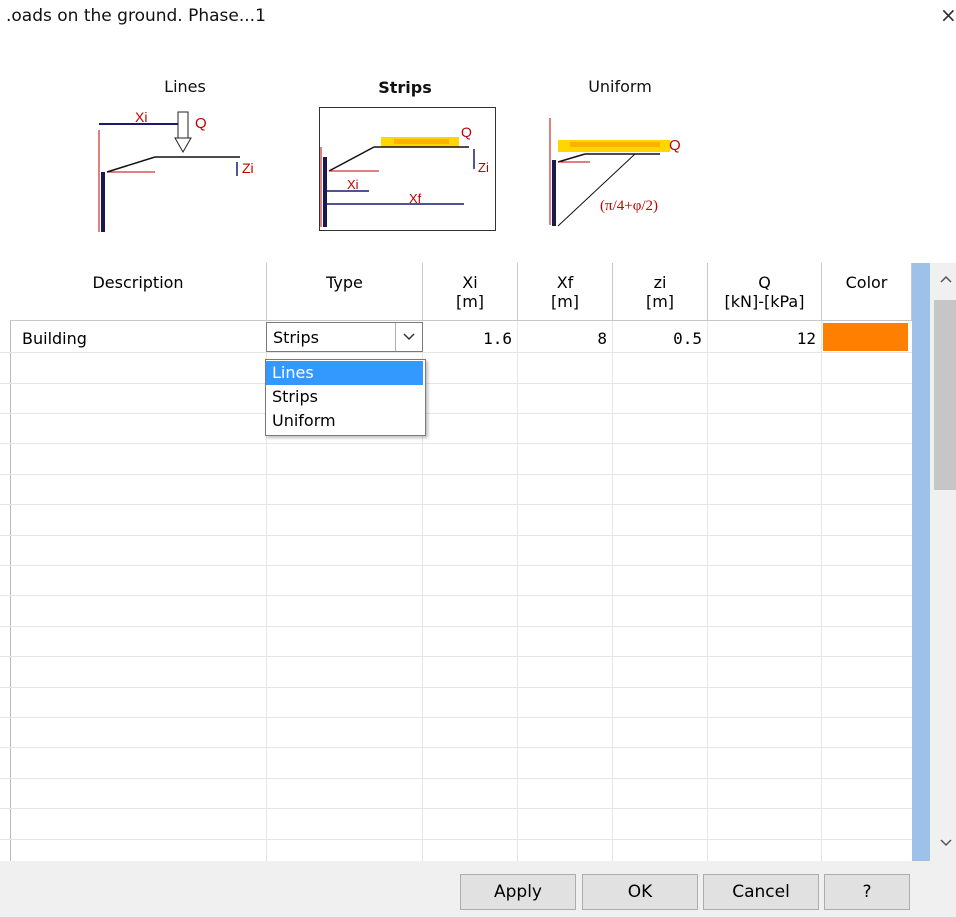 This screenshot has width=956, height=917. I want to click on type-dropdown-list: Lines Strips Uniform, so click(345, 397).